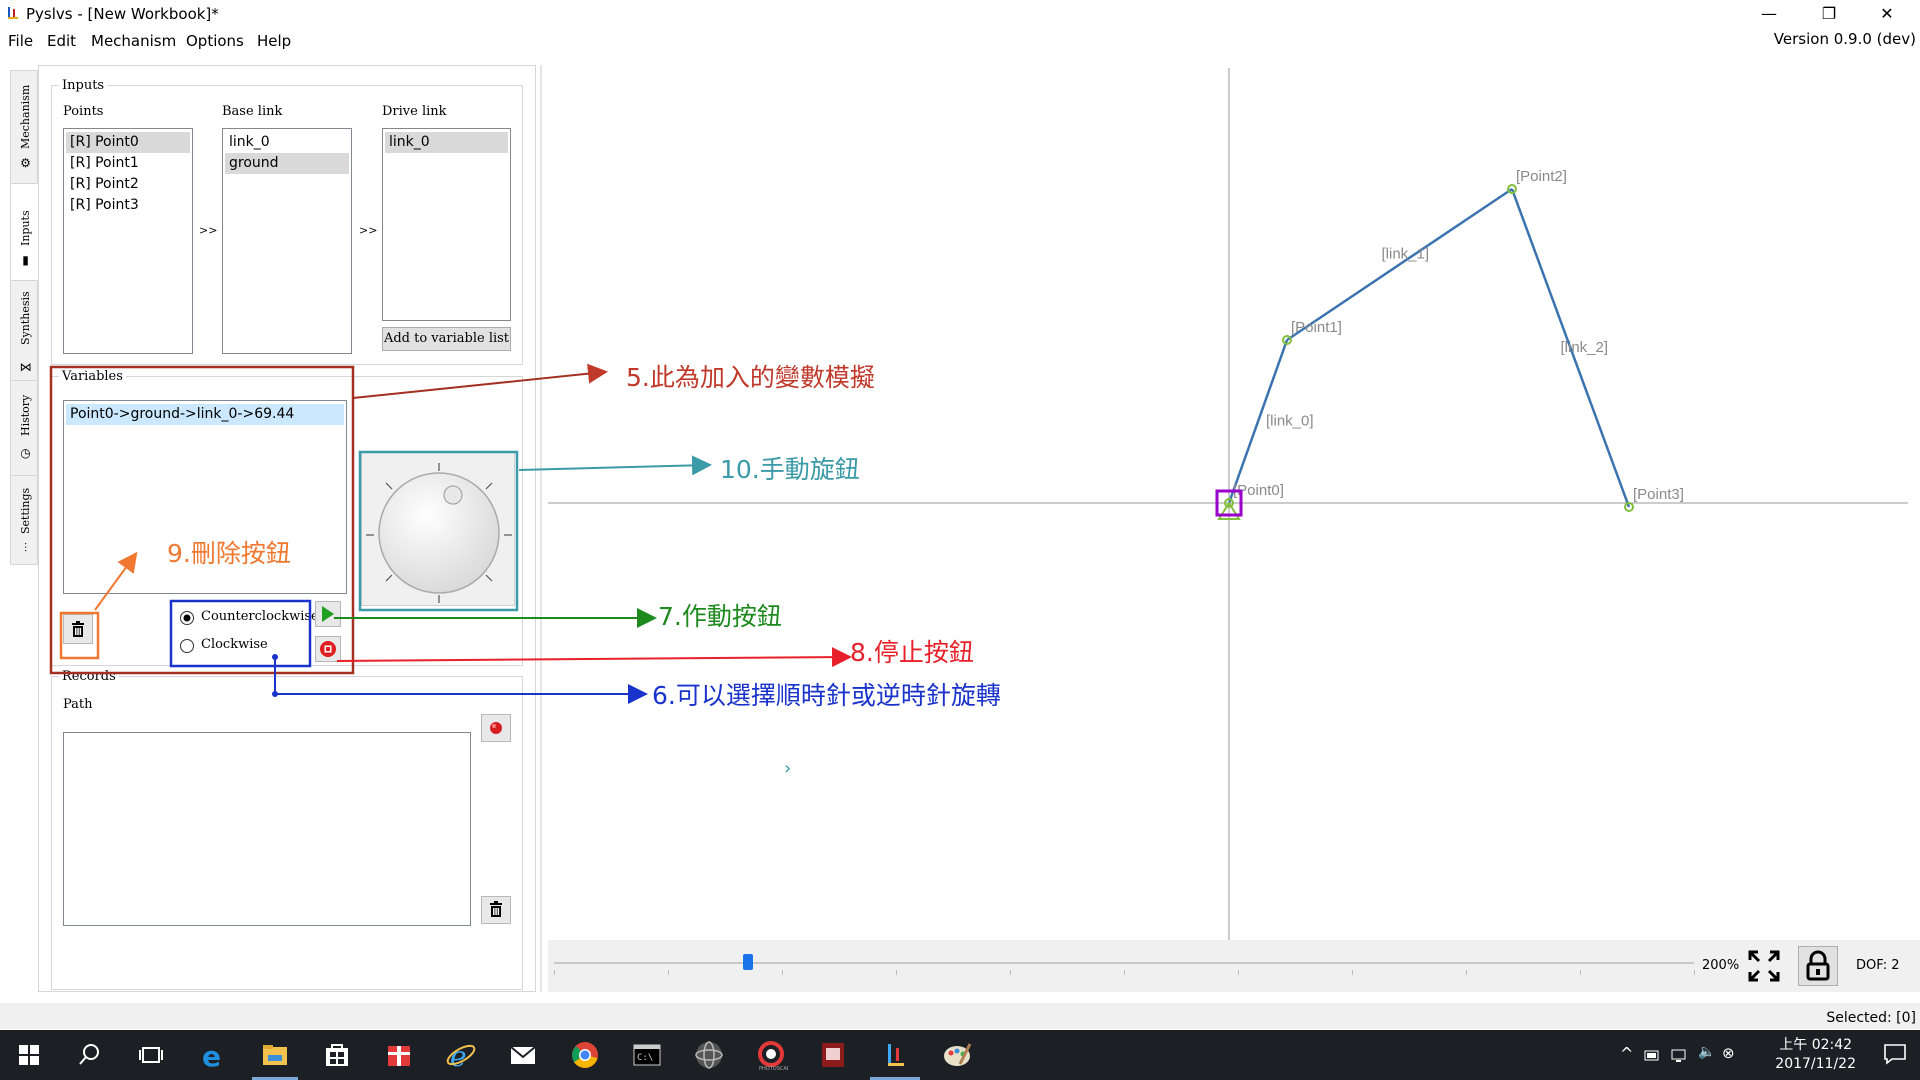 The height and width of the screenshot is (1080, 1920). I want to click on annotation-7: 7.作動按鈕, so click(720, 616).